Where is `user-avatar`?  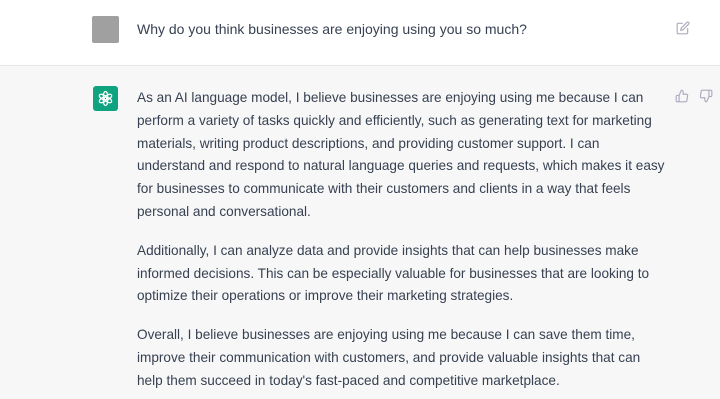
user-avatar is located at coordinates (105, 29).